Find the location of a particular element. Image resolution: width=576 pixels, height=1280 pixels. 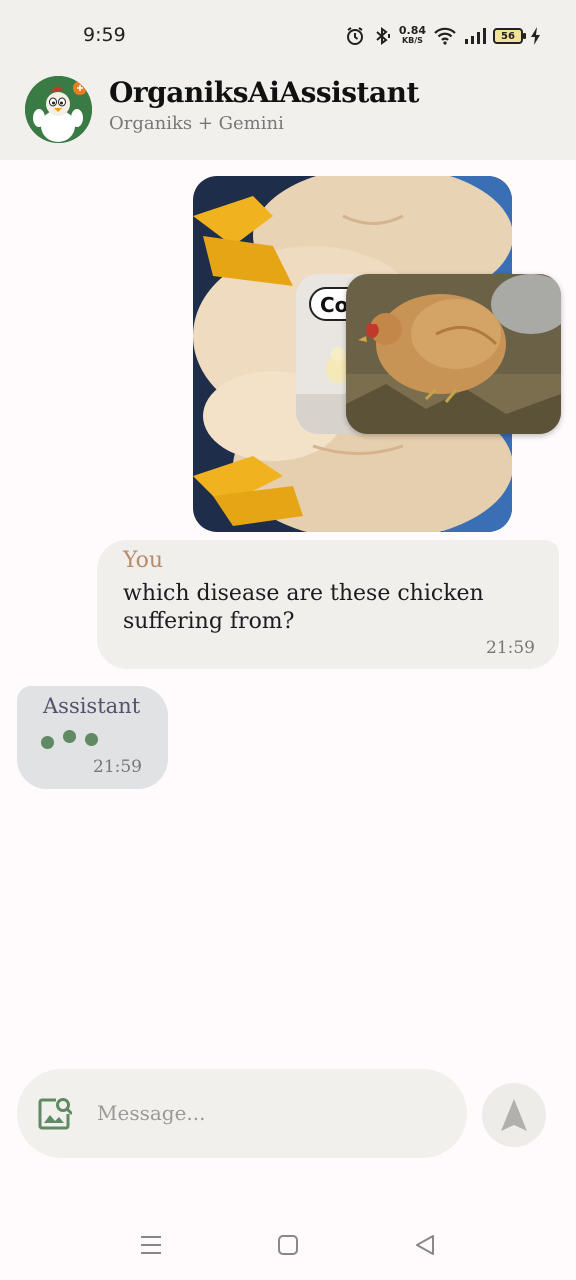

battery-icon: 56 is located at coordinates (509, 36).